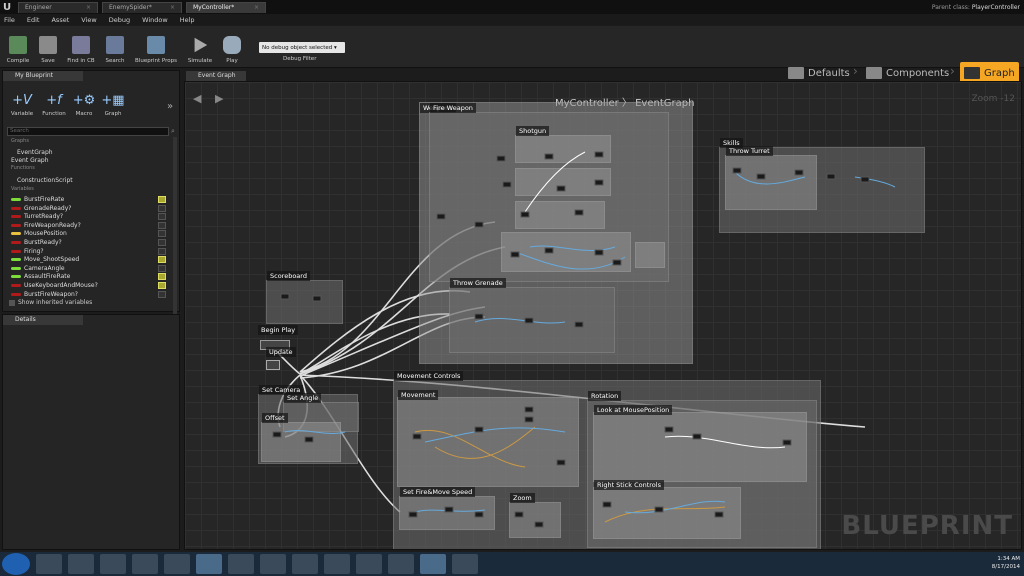 The width and height of the screenshot is (1024, 576). What do you see at coordinates (58, 7) in the screenshot?
I see `tab-engineer: Engineer ×` at bounding box center [58, 7].